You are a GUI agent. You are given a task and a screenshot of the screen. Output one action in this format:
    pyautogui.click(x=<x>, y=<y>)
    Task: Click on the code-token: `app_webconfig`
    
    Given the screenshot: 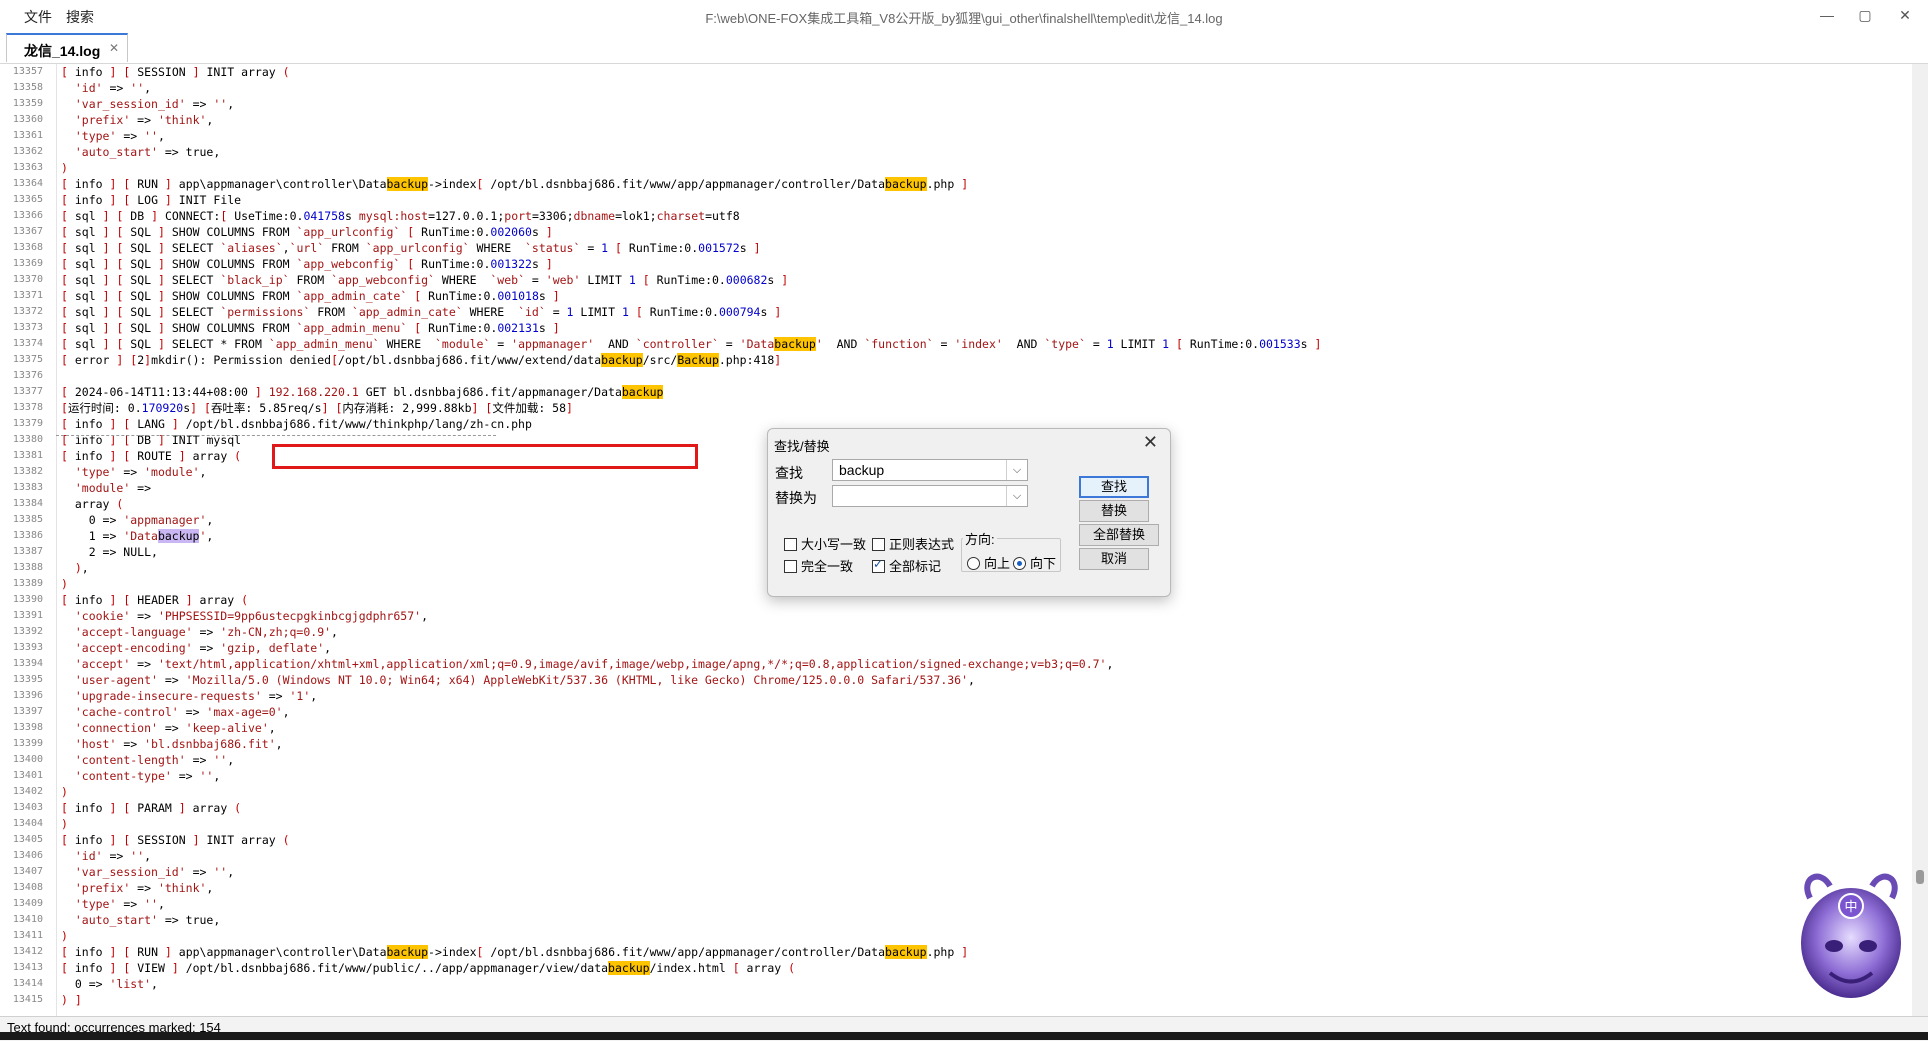 What is the action you would take?
    pyautogui.click(x=348, y=264)
    